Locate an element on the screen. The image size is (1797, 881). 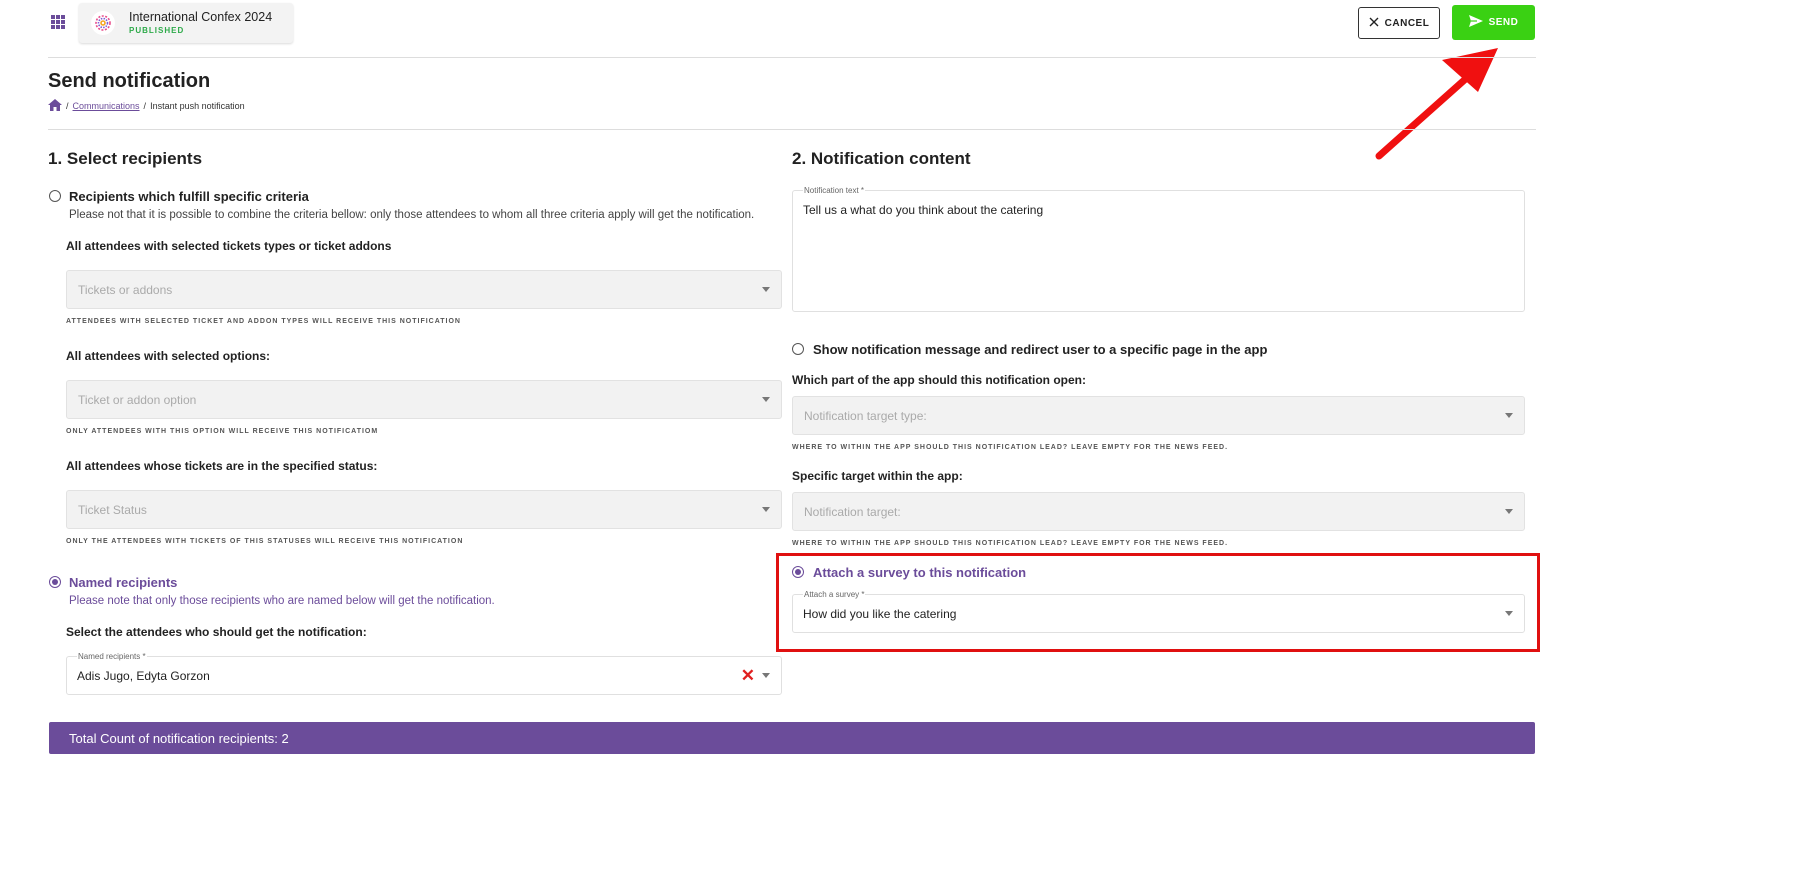
annotation-arrow is located at coordinates (1436, 104).